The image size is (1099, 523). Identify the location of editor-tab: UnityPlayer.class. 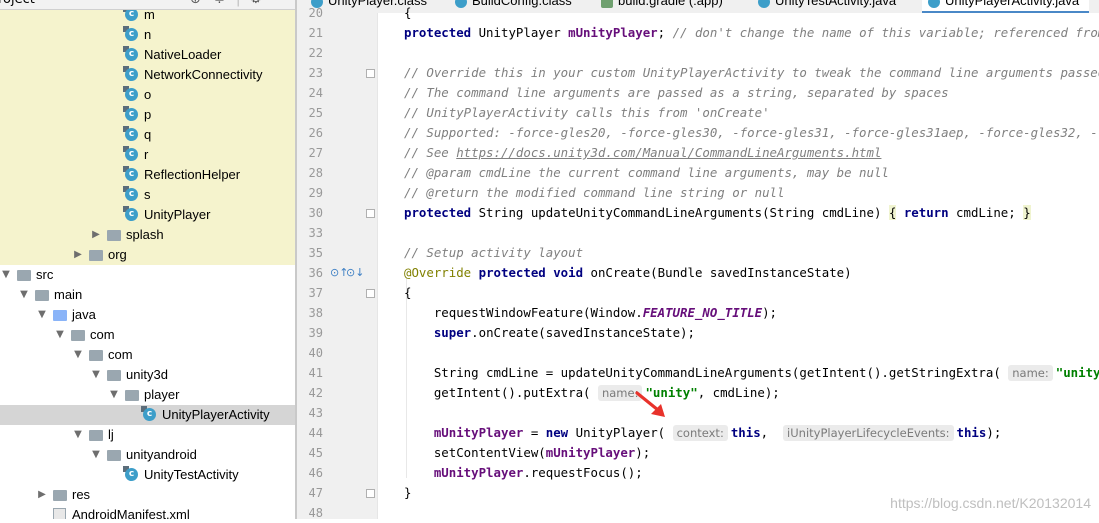
(371, 5).